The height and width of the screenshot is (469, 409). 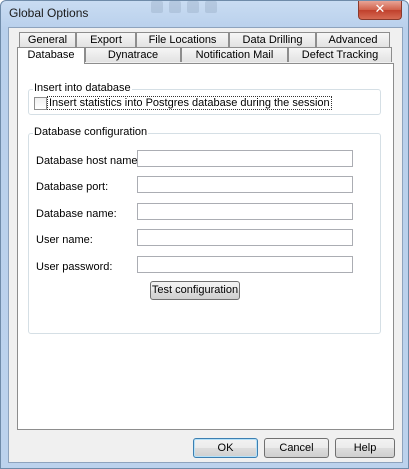 What do you see at coordinates (245, 237) in the screenshot?
I see `user-name-input` at bounding box center [245, 237].